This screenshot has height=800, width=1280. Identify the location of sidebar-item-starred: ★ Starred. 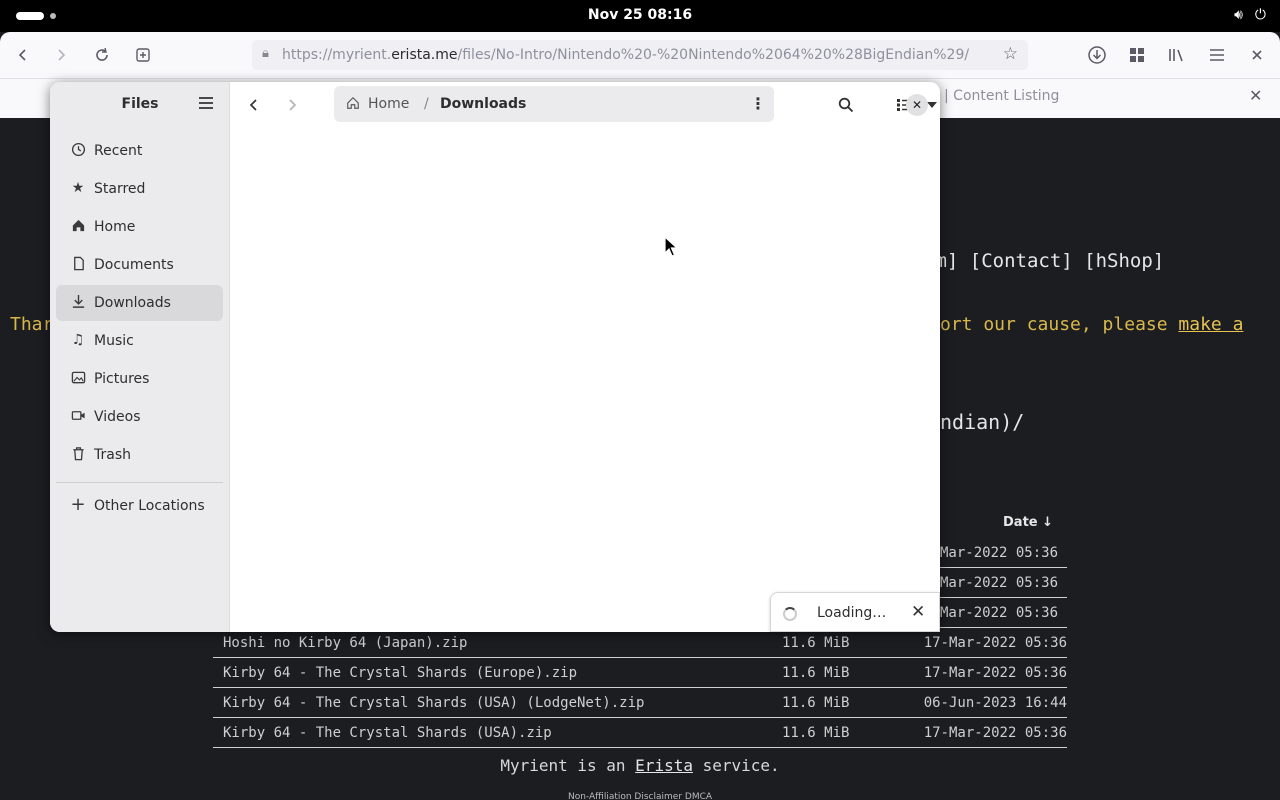
(139, 189).